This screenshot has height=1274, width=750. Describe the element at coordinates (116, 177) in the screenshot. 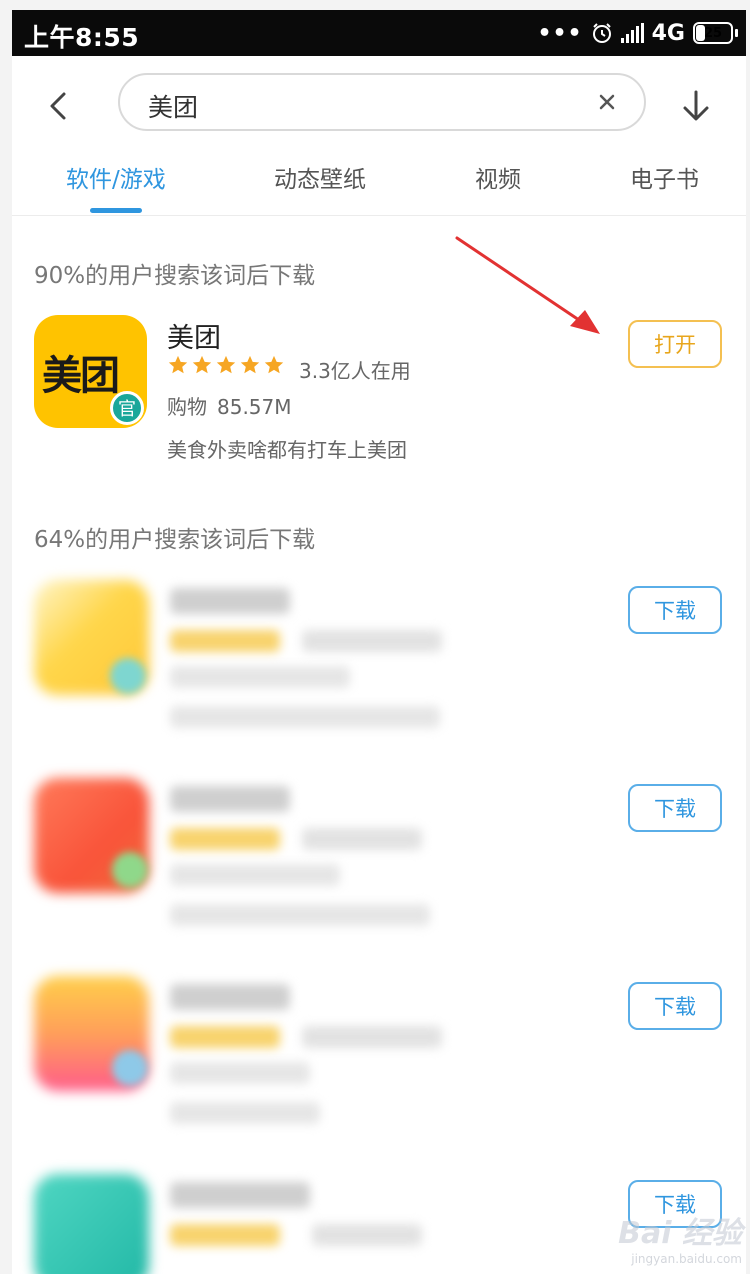

I see `tab-software-games: 软件/游戏` at that location.